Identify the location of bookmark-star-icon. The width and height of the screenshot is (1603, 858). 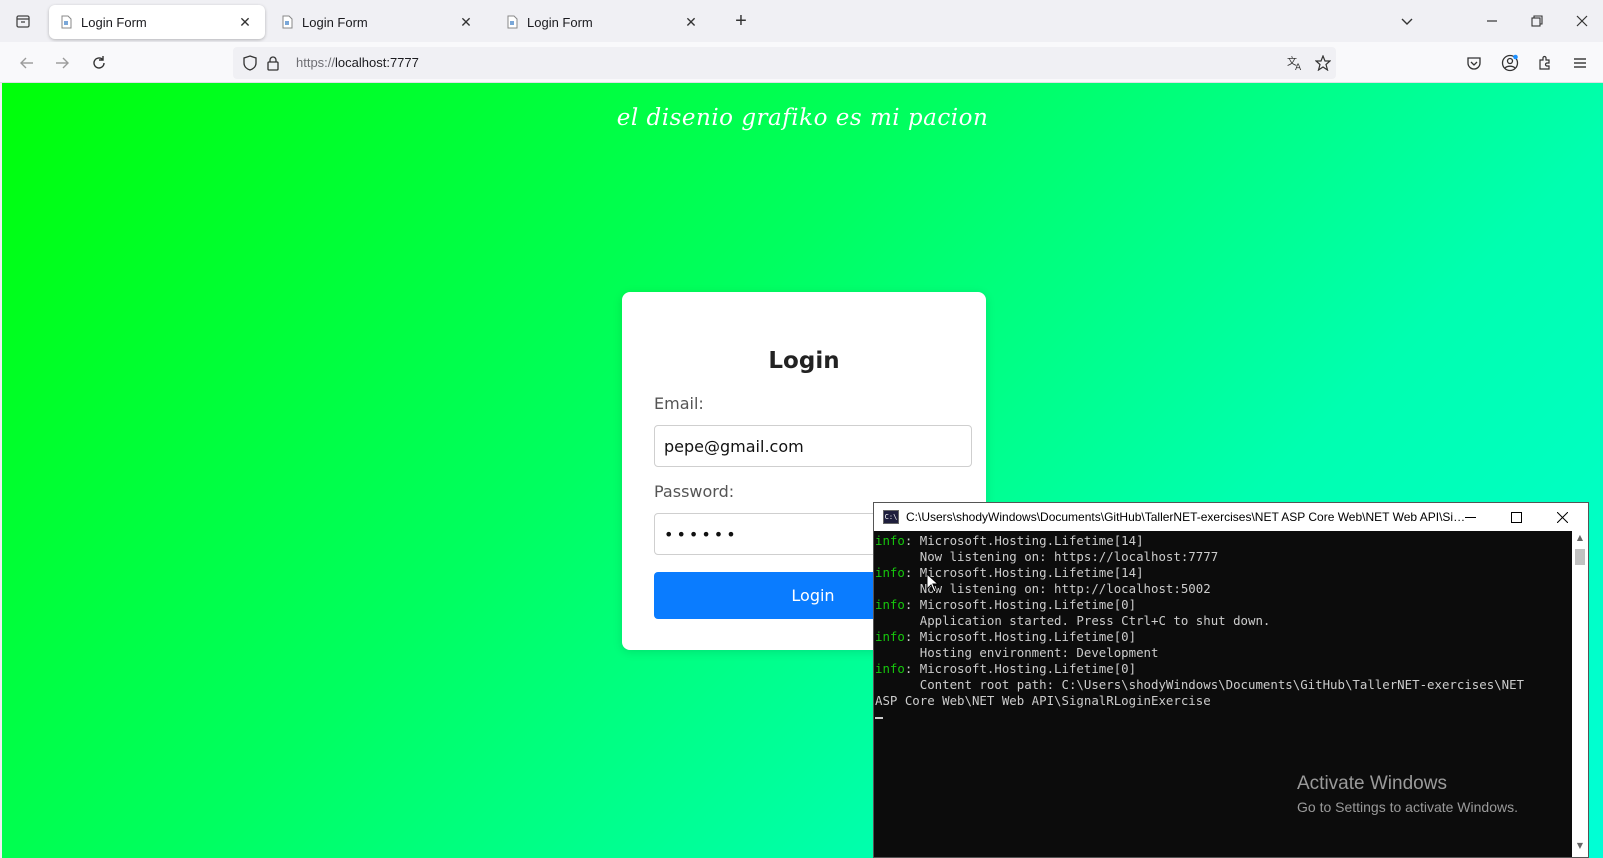
(1323, 63).